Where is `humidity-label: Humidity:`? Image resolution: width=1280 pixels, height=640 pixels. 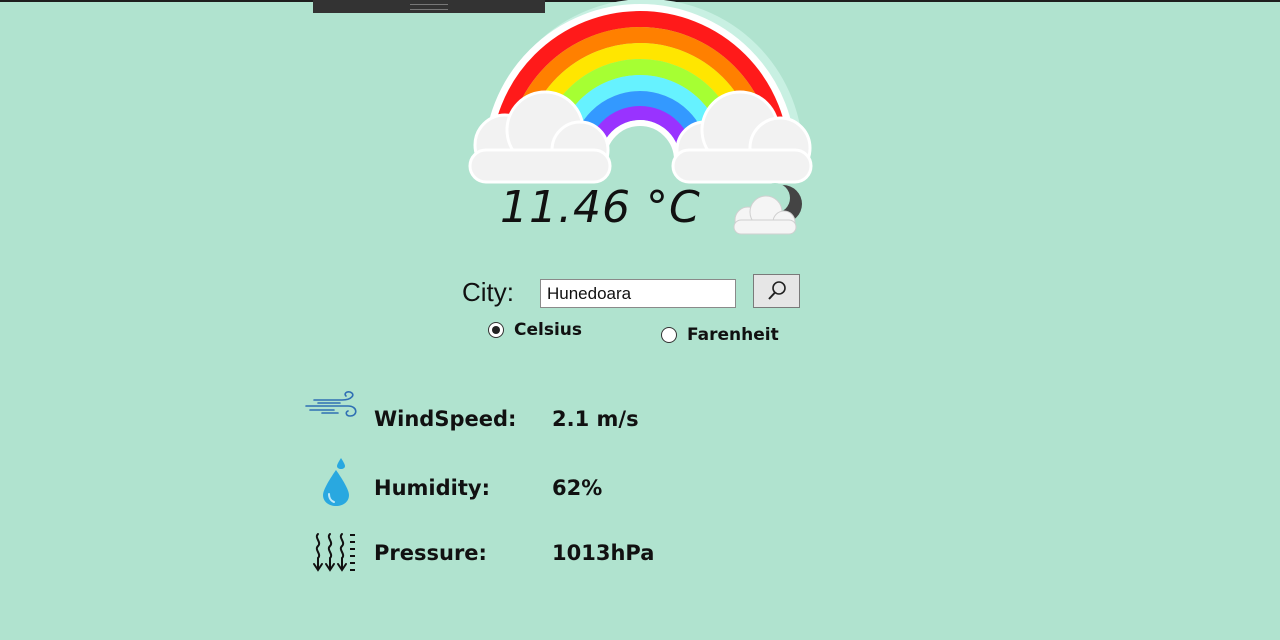
humidity-label: Humidity: is located at coordinates (432, 488).